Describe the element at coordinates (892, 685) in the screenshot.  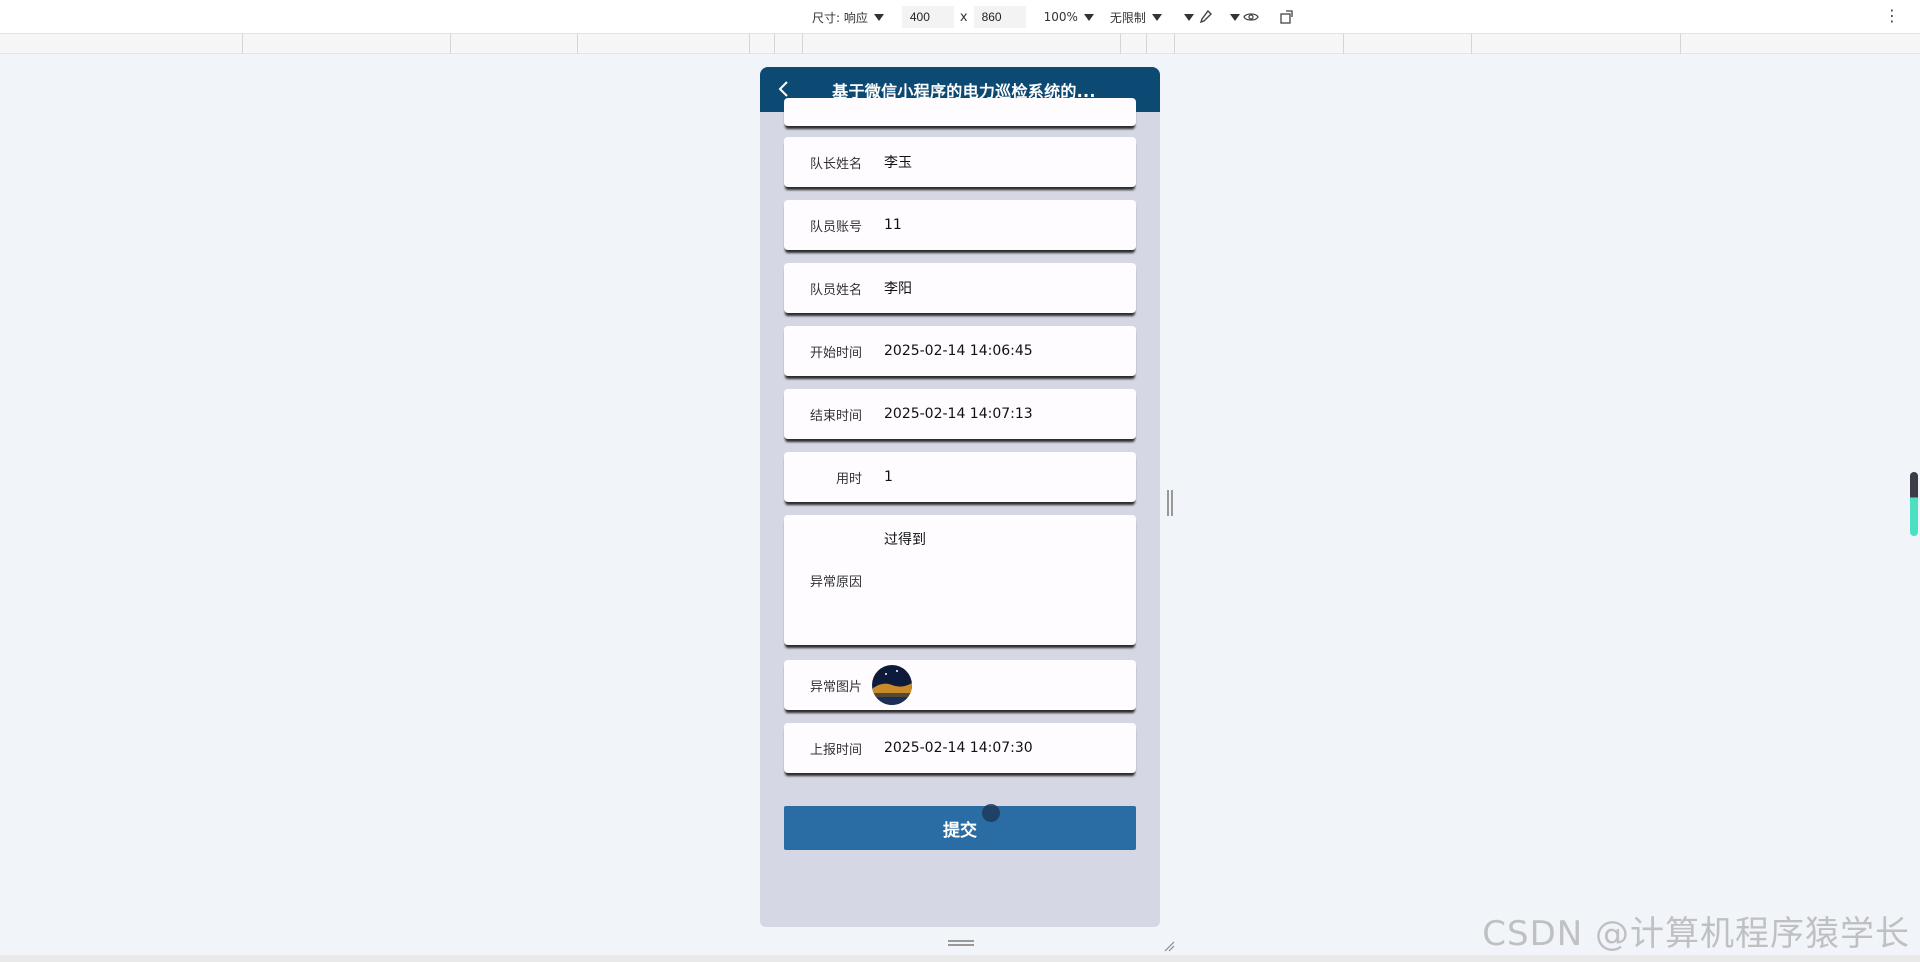
I see `abnormal-image-thumbnail` at that location.